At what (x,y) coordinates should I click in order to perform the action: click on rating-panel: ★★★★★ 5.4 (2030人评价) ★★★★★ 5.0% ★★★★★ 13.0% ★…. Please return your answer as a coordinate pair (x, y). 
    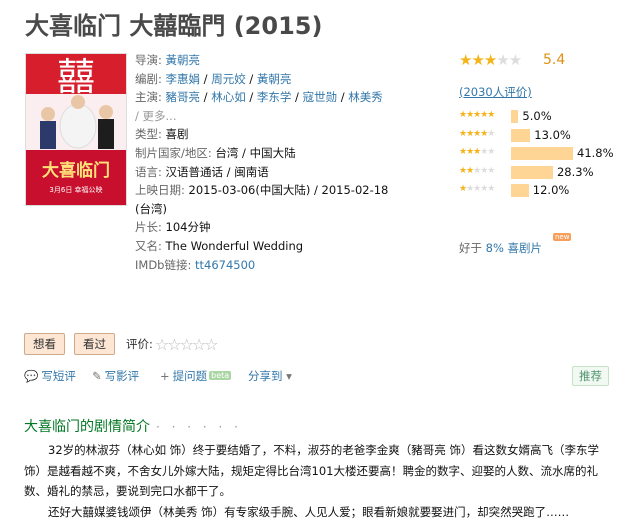
    Looking at the image, I should click on (543, 153).